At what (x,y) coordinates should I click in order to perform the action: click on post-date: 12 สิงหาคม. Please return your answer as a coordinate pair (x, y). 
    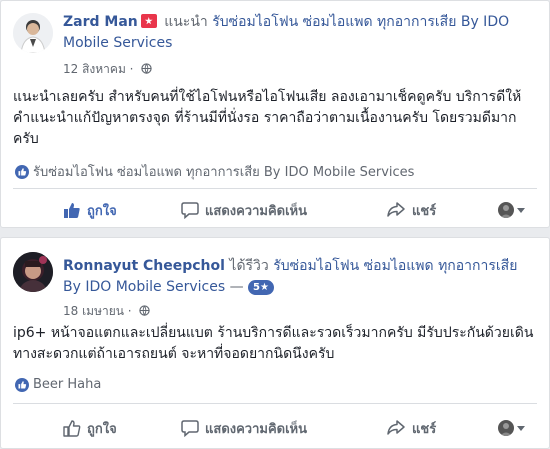
    Looking at the image, I should click on (94, 69).